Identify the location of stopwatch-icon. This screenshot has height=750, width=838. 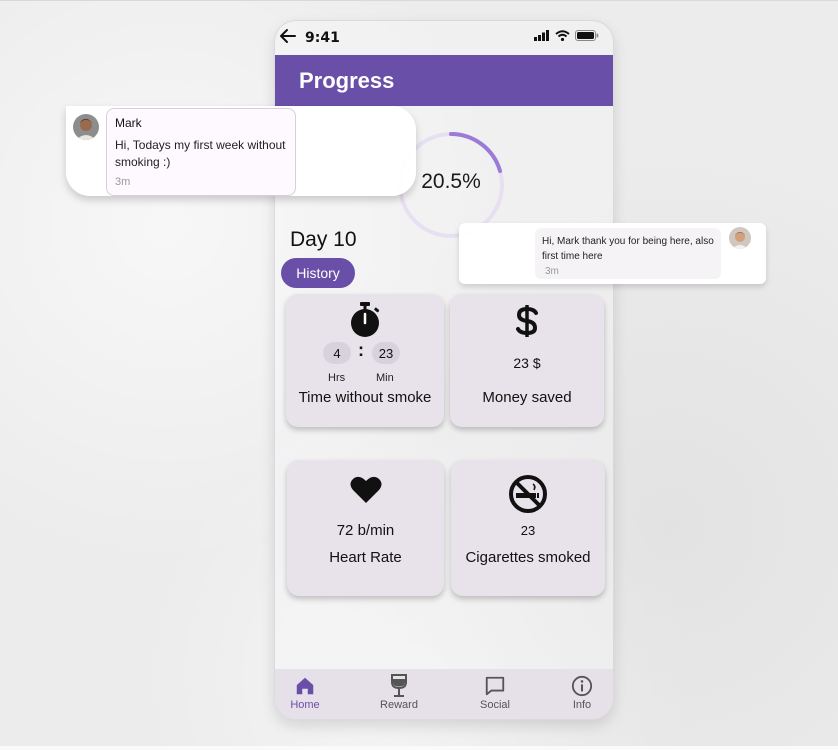
(365, 319).